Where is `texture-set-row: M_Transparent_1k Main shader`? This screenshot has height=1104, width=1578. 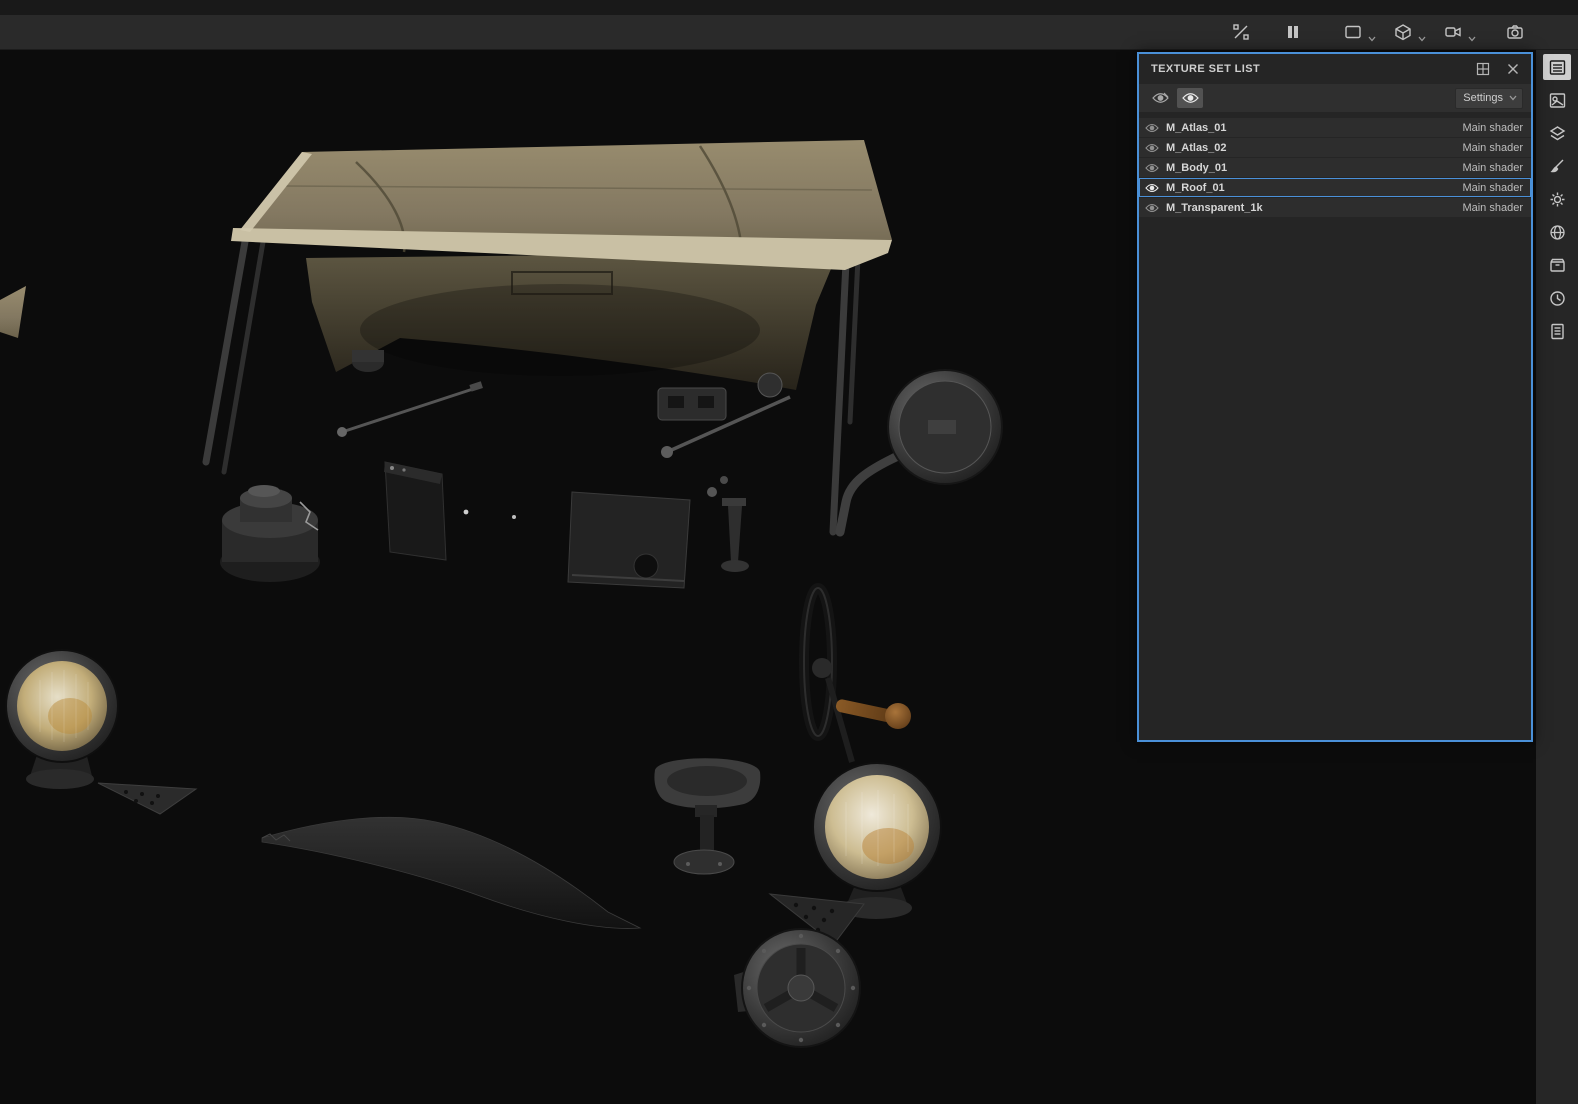 texture-set-row: M_Transparent_1k Main shader is located at coordinates (1335, 207).